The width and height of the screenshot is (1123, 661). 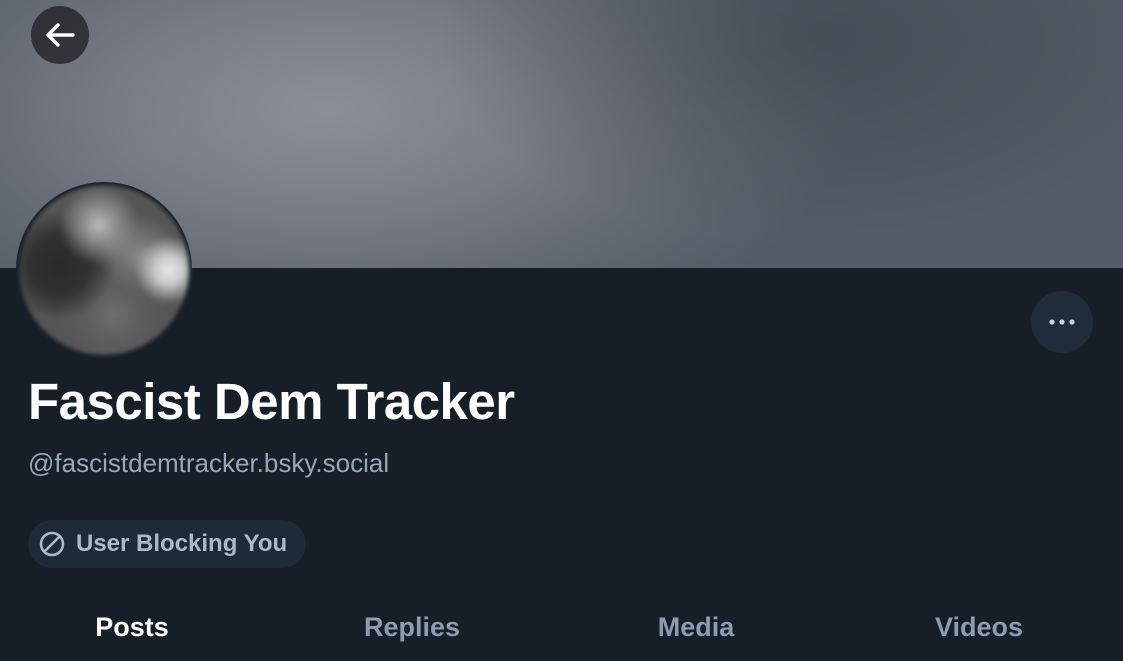 What do you see at coordinates (132, 627) in the screenshot?
I see `tab-posts: Posts` at bounding box center [132, 627].